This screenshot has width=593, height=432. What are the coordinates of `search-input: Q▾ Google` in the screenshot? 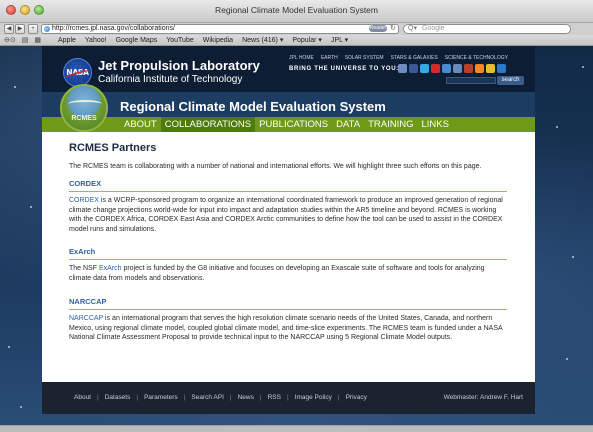 It's located at (487, 29).